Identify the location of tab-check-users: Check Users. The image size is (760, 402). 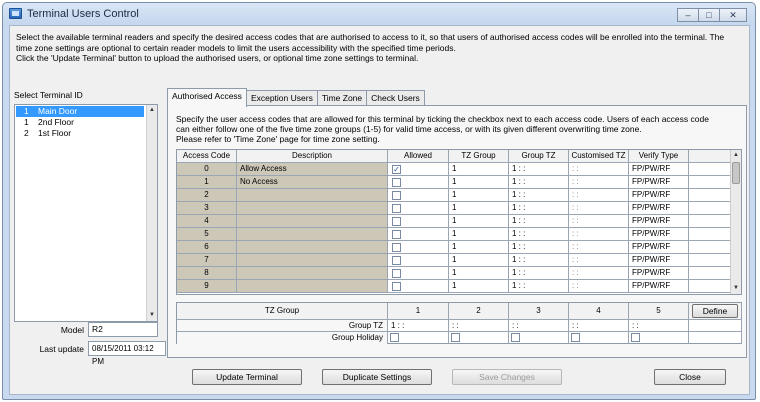
(395, 98).